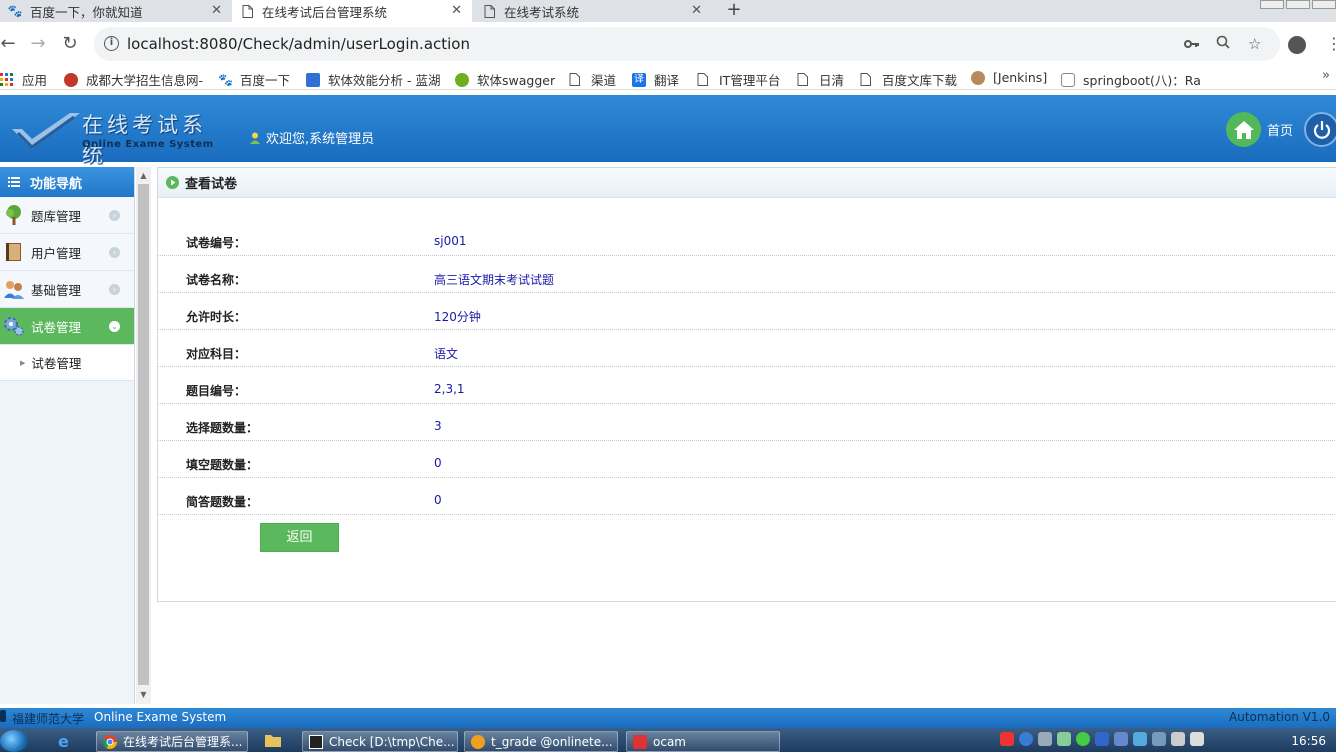 The height and width of the screenshot is (752, 1336). Describe the element at coordinates (747, 311) in the screenshot. I see `detail-row-duration: 允许时长： 120分钟` at that location.